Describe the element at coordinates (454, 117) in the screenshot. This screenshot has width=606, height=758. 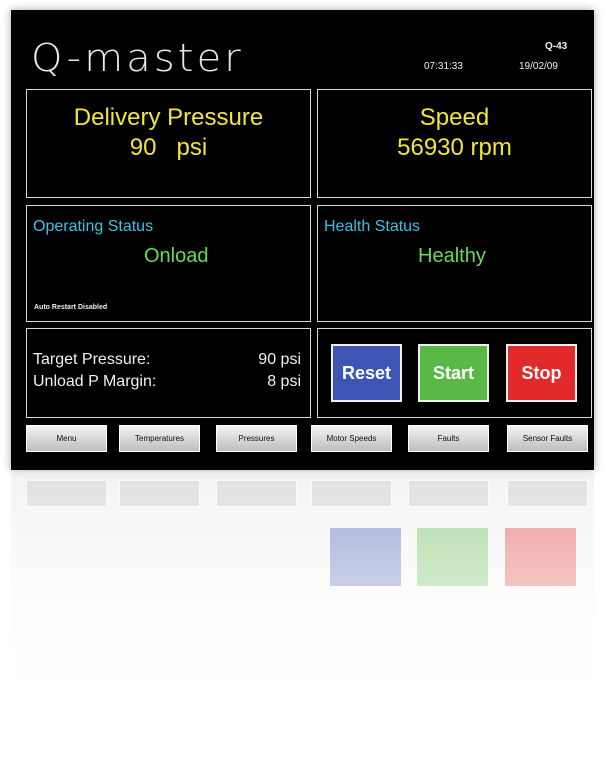
I see `speed-title: Speed` at that location.